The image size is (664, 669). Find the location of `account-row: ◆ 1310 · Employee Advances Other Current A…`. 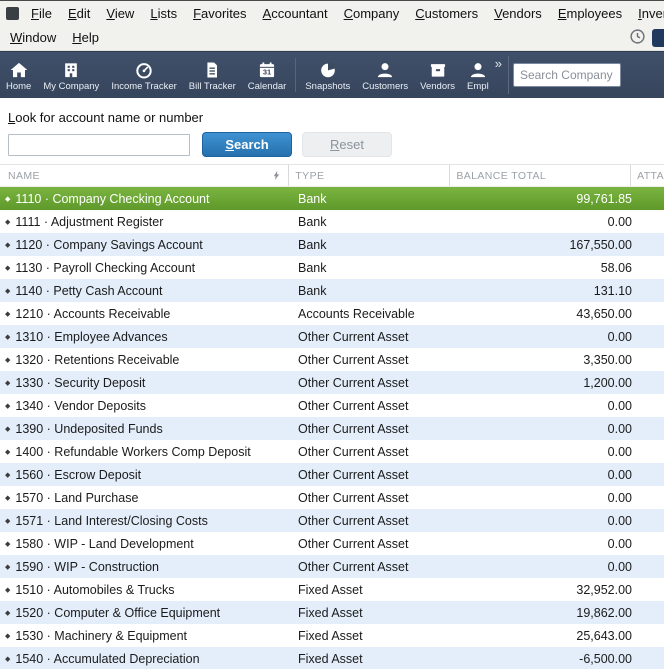

account-row: ◆ 1310 · Employee Advances Other Current A… is located at coordinates (332, 336).